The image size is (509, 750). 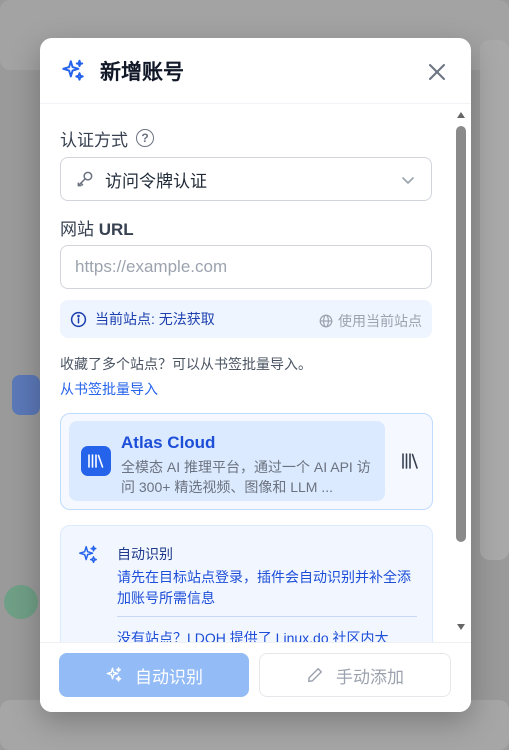 What do you see at coordinates (246, 179) in the screenshot?
I see `auth-method-select: 访问令牌认证` at bounding box center [246, 179].